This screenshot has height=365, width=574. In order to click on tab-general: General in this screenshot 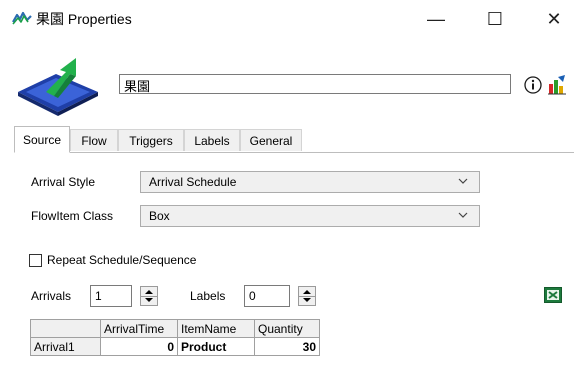, I will do `click(271, 140)`.